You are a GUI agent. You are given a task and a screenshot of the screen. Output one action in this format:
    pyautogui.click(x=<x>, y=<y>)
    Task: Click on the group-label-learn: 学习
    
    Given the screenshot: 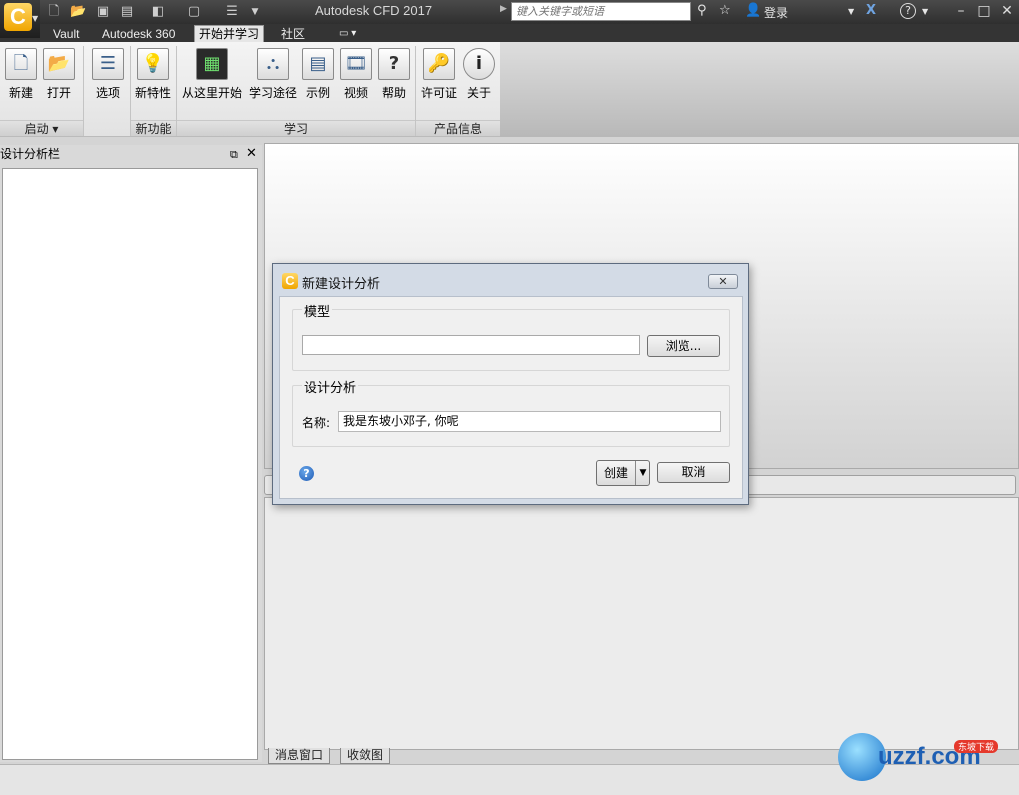 What is the action you would take?
    pyautogui.click(x=296, y=128)
    